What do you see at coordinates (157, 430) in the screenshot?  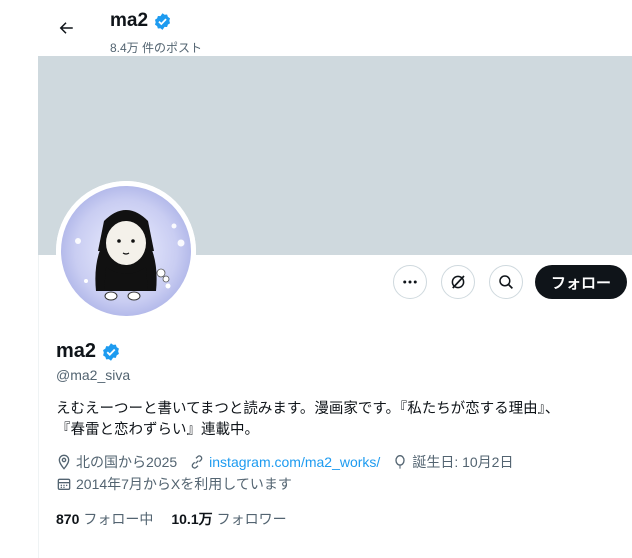 I see `bio-line-2: 『春雷と恋わずらい』連載中。` at bounding box center [157, 430].